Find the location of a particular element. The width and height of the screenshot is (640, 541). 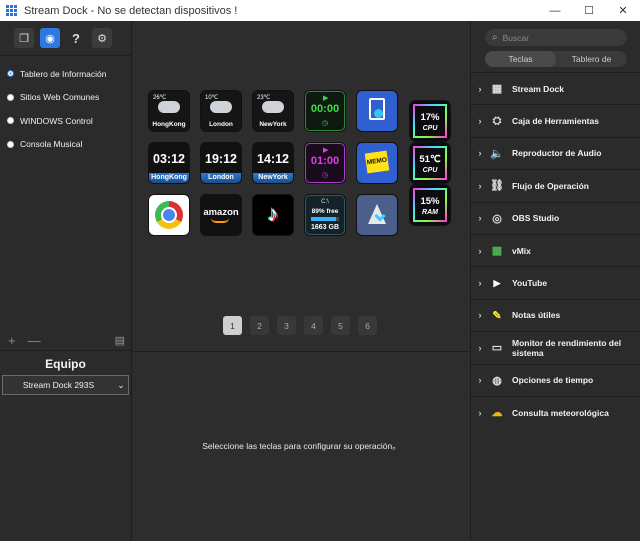

weather-key-hongkong: 26℃ HongKong is located at coordinates (169, 111).